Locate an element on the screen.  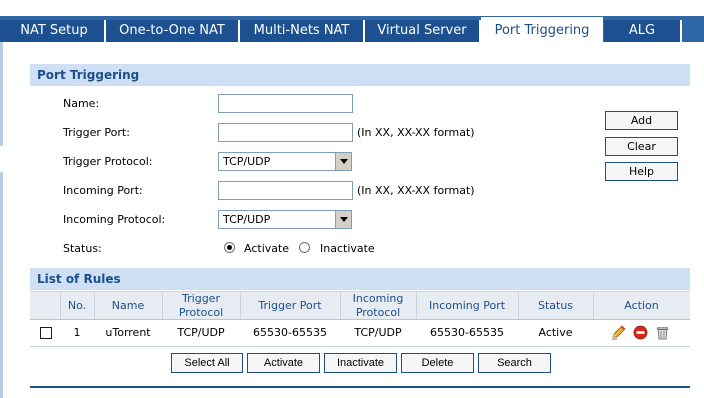
incoming-port-label: Incoming Port: is located at coordinates (103, 190).